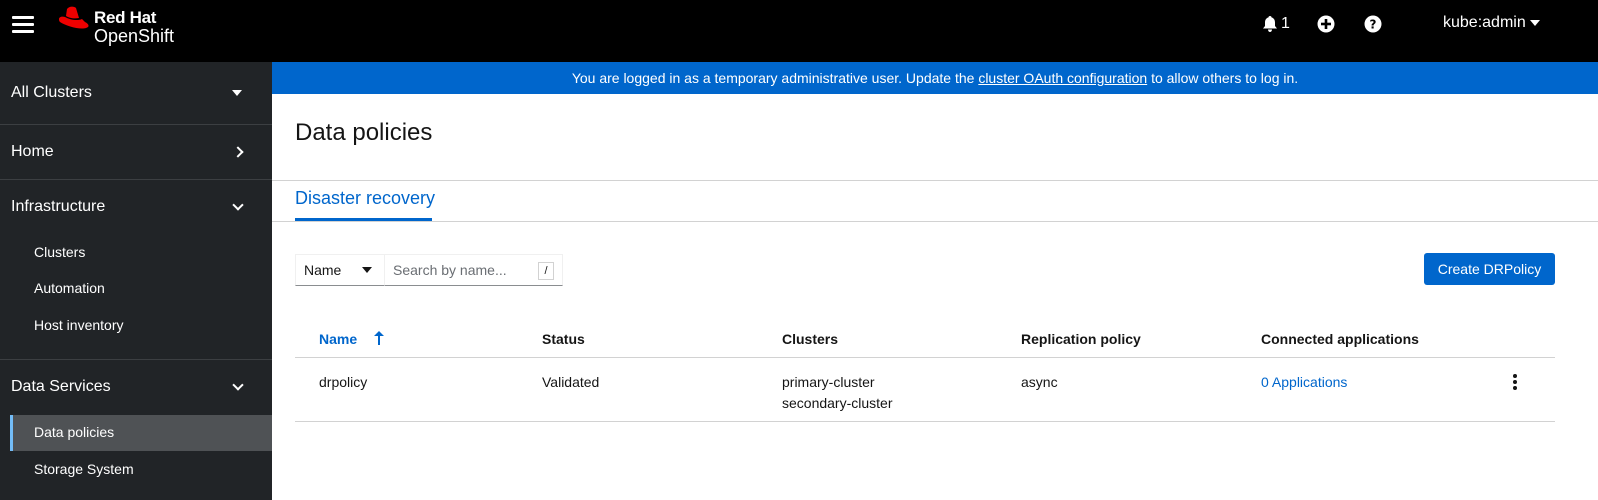  Describe the element at coordinates (23, 24) in the screenshot. I see `menu-icon` at that location.